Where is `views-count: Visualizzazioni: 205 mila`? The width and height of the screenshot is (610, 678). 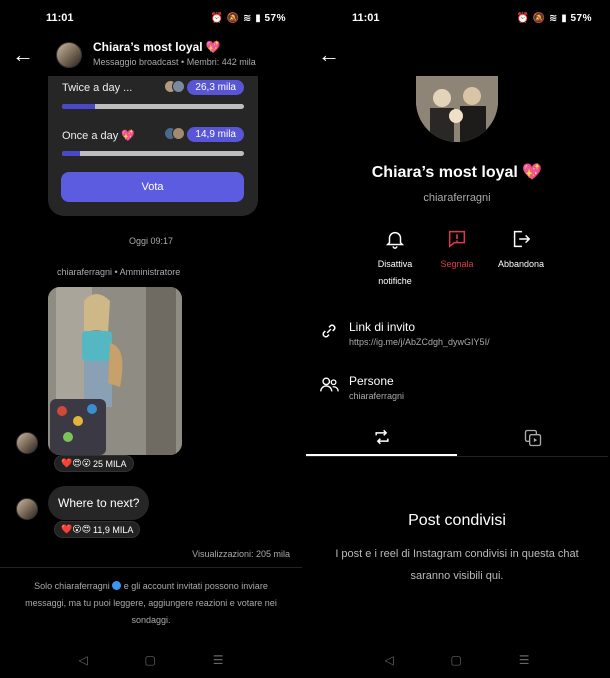
views-count: Visualizzazioni: 205 mila is located at coordinates (241, 554).